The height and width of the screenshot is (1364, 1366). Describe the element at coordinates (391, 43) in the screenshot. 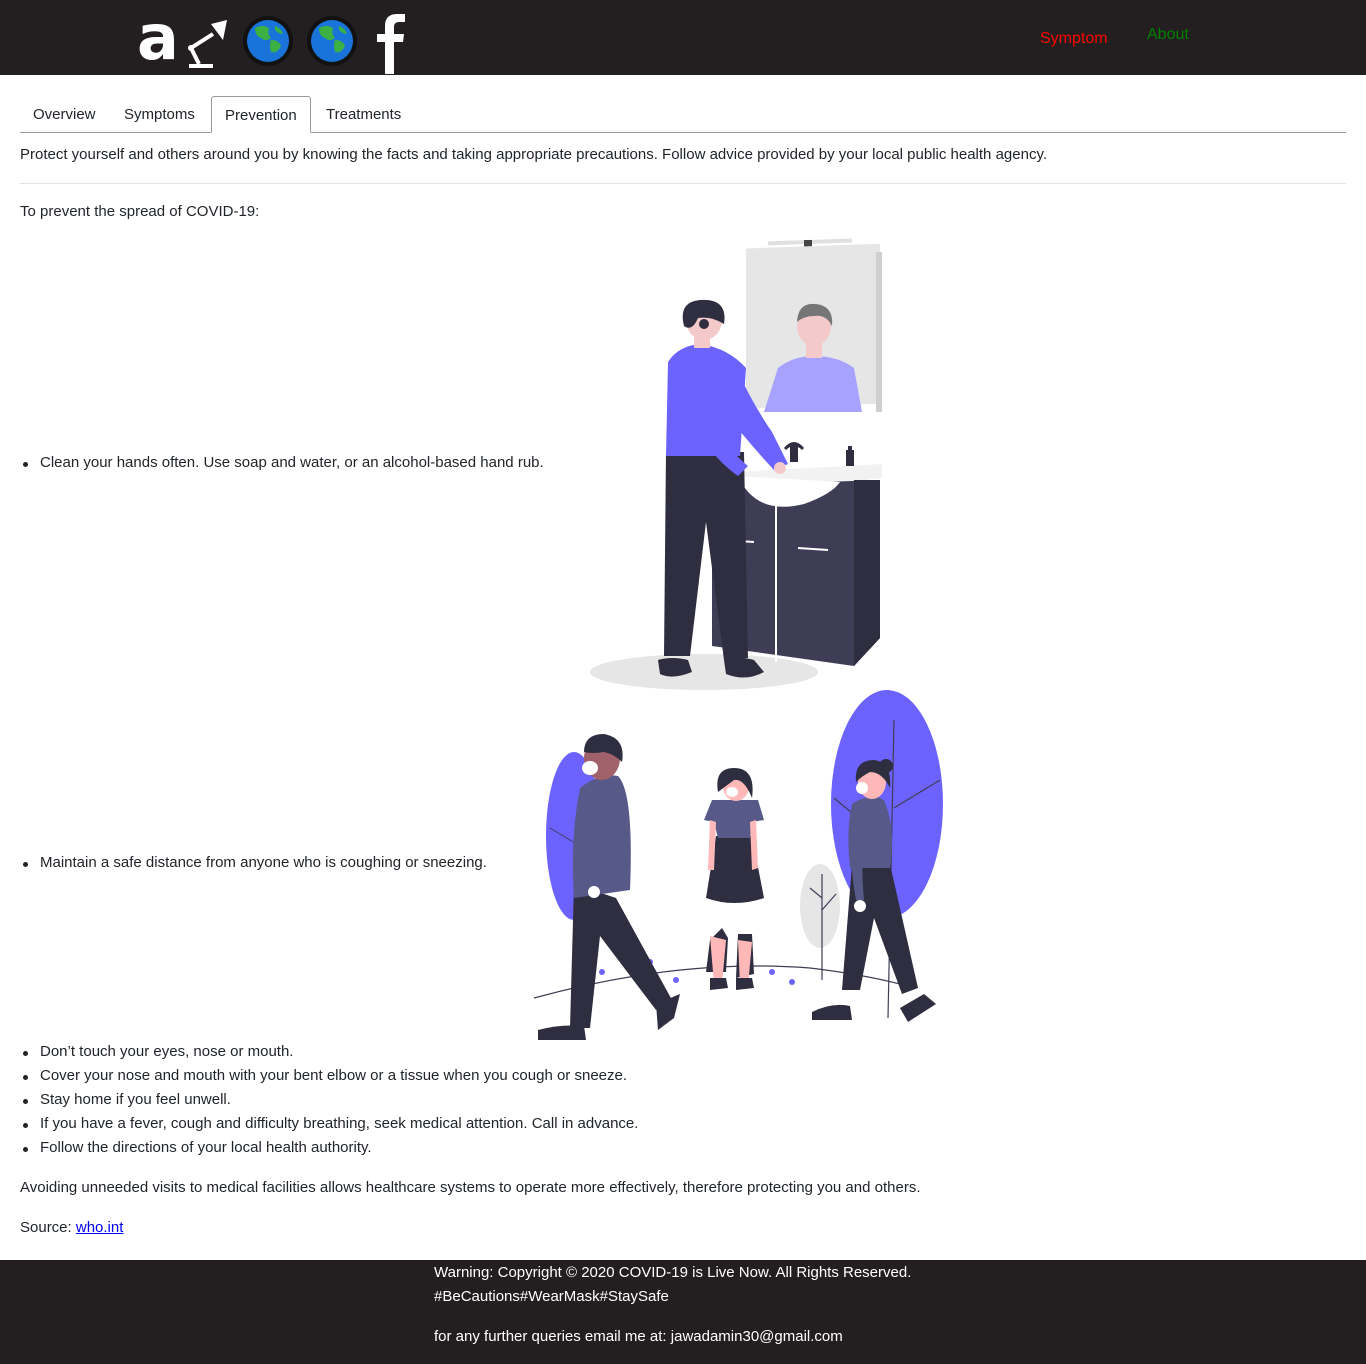

I see `facebook-icon` at that location.